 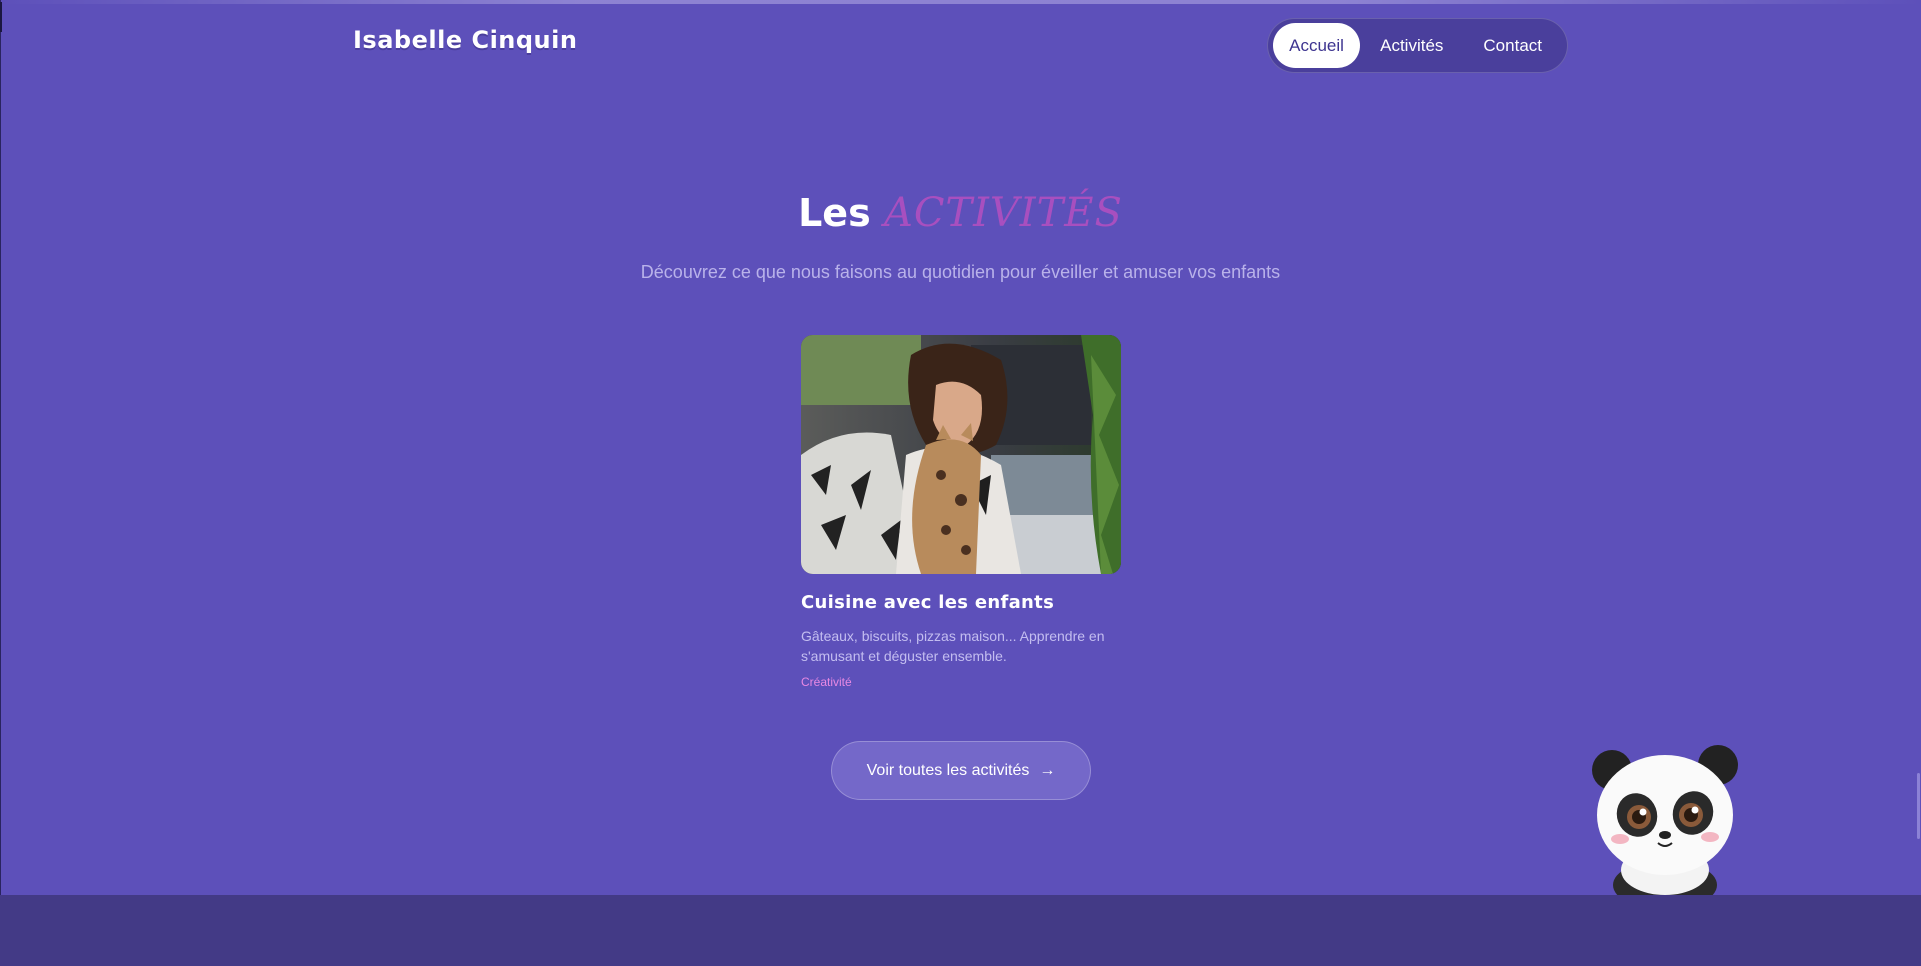 I want to click on main-nav: Accueil Activités Contact, so click(x=1417, y=45).